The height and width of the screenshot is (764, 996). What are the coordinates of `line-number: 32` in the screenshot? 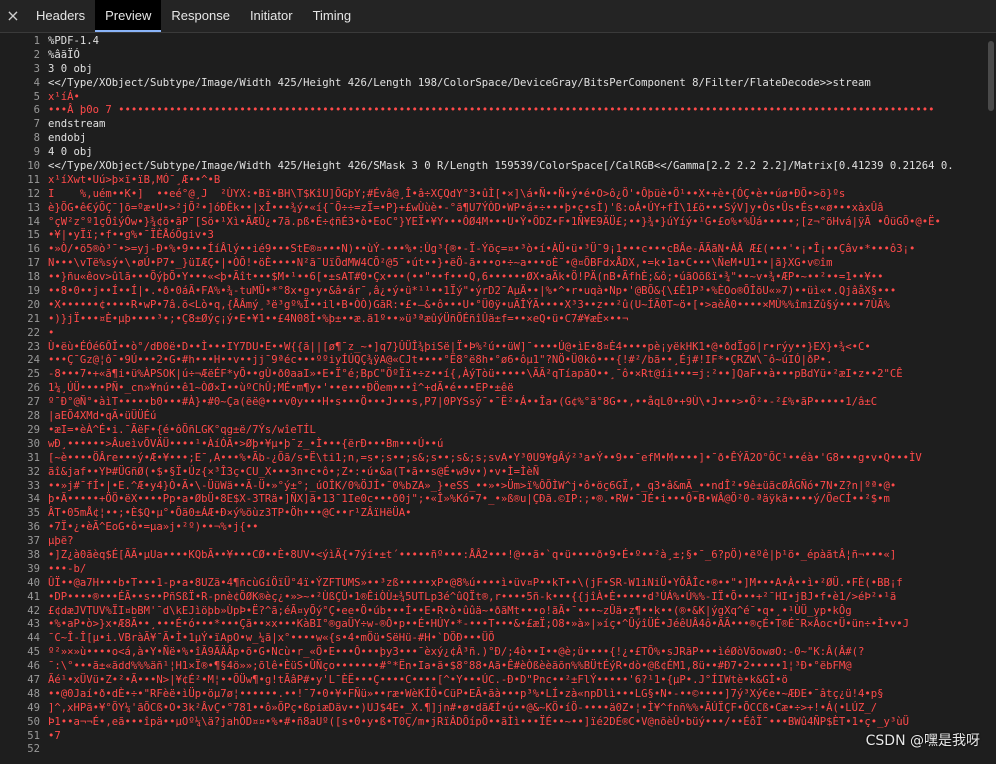 It's located at (33, 471).